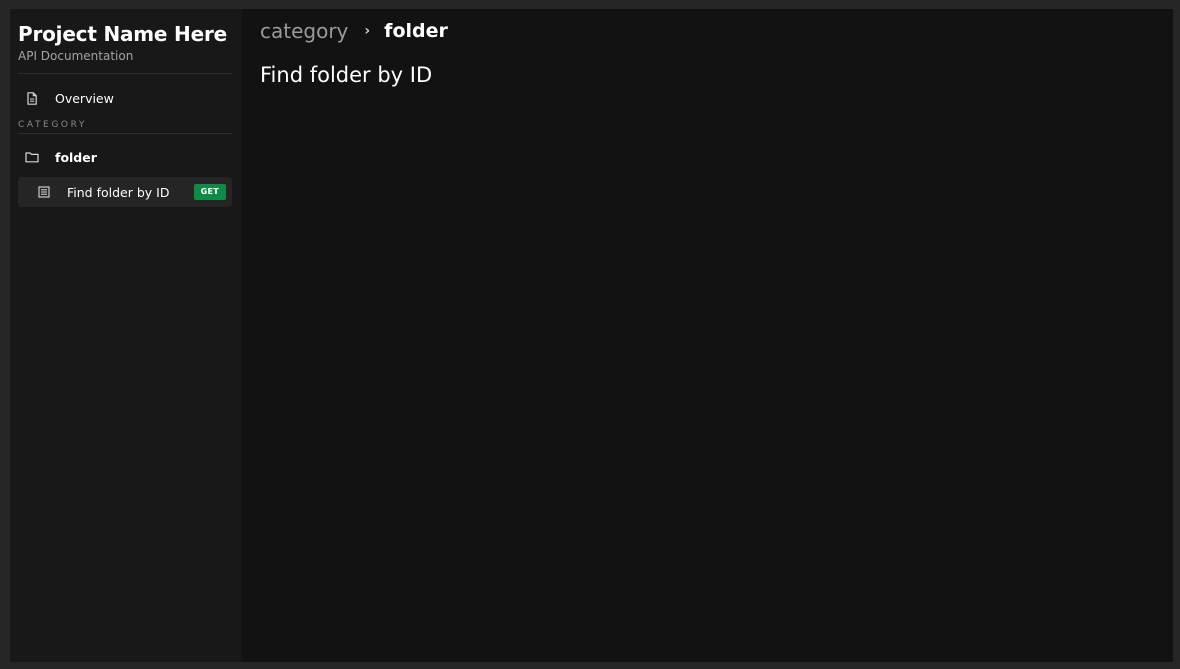 This screenshot has height=669, width=1180. What do you see at coordinates (32, 157) in the screenshot?
I see `folder-icon` at bounding box center [32, 157].